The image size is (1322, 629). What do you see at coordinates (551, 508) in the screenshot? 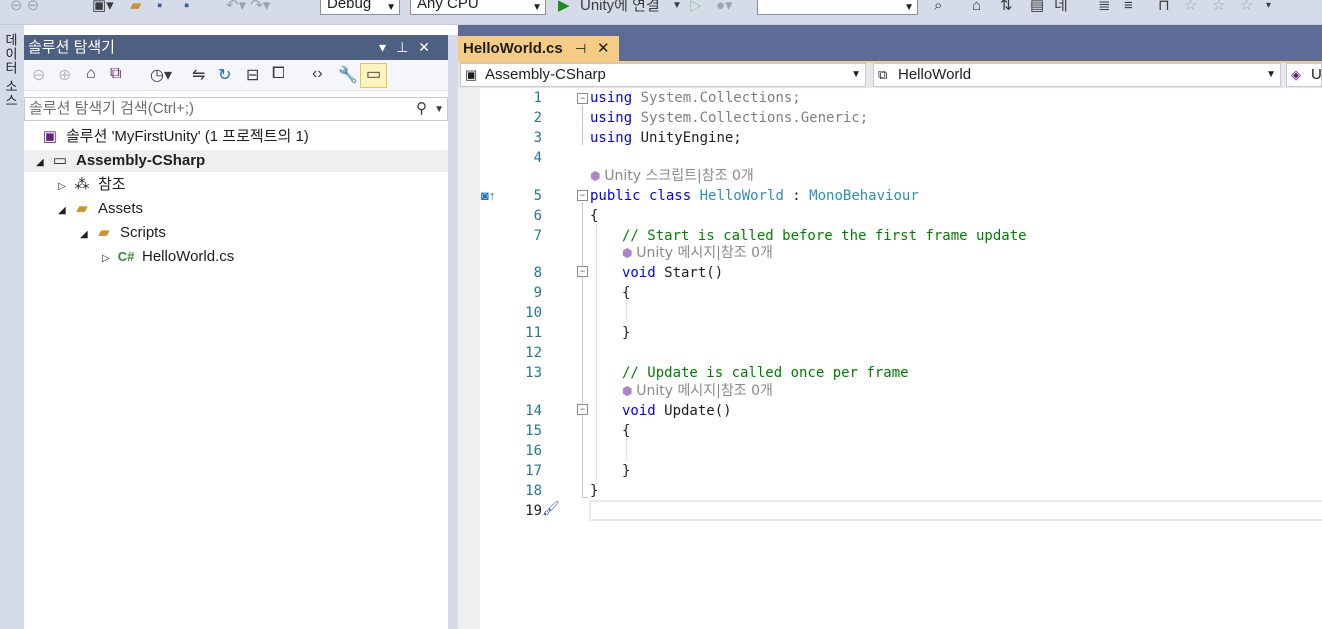
I see `quick-action-icon: 🖌` at bounding box center [551, 508].